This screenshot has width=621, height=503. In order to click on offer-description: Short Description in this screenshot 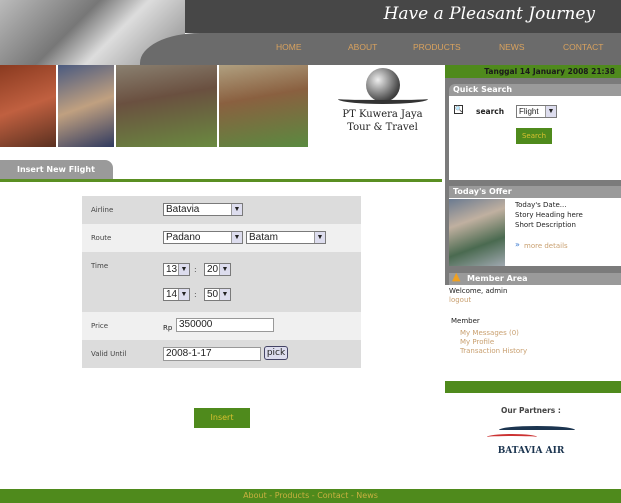, I will do `click(545, 225)`.